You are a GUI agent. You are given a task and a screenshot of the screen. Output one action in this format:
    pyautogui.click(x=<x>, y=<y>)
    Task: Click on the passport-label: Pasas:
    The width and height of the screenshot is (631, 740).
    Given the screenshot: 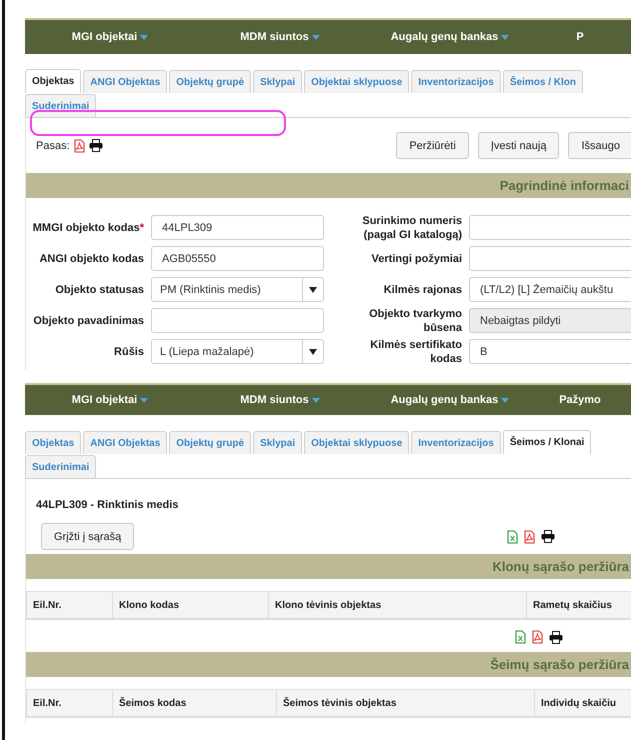 What is the action you would take?
    pyautogui.click(x=53, y=146)
    